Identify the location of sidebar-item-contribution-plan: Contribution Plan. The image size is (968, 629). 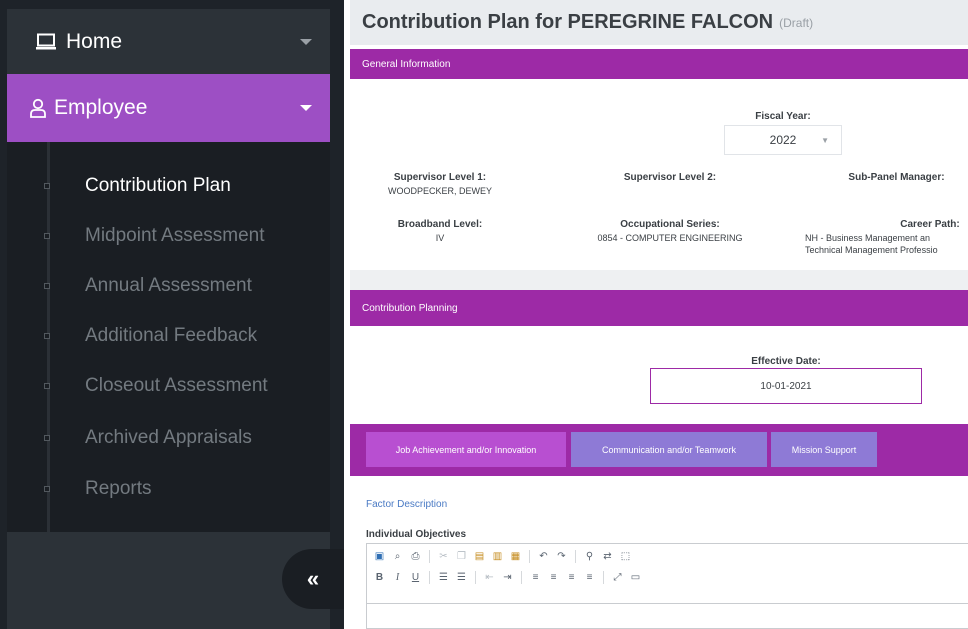
(168, 186).